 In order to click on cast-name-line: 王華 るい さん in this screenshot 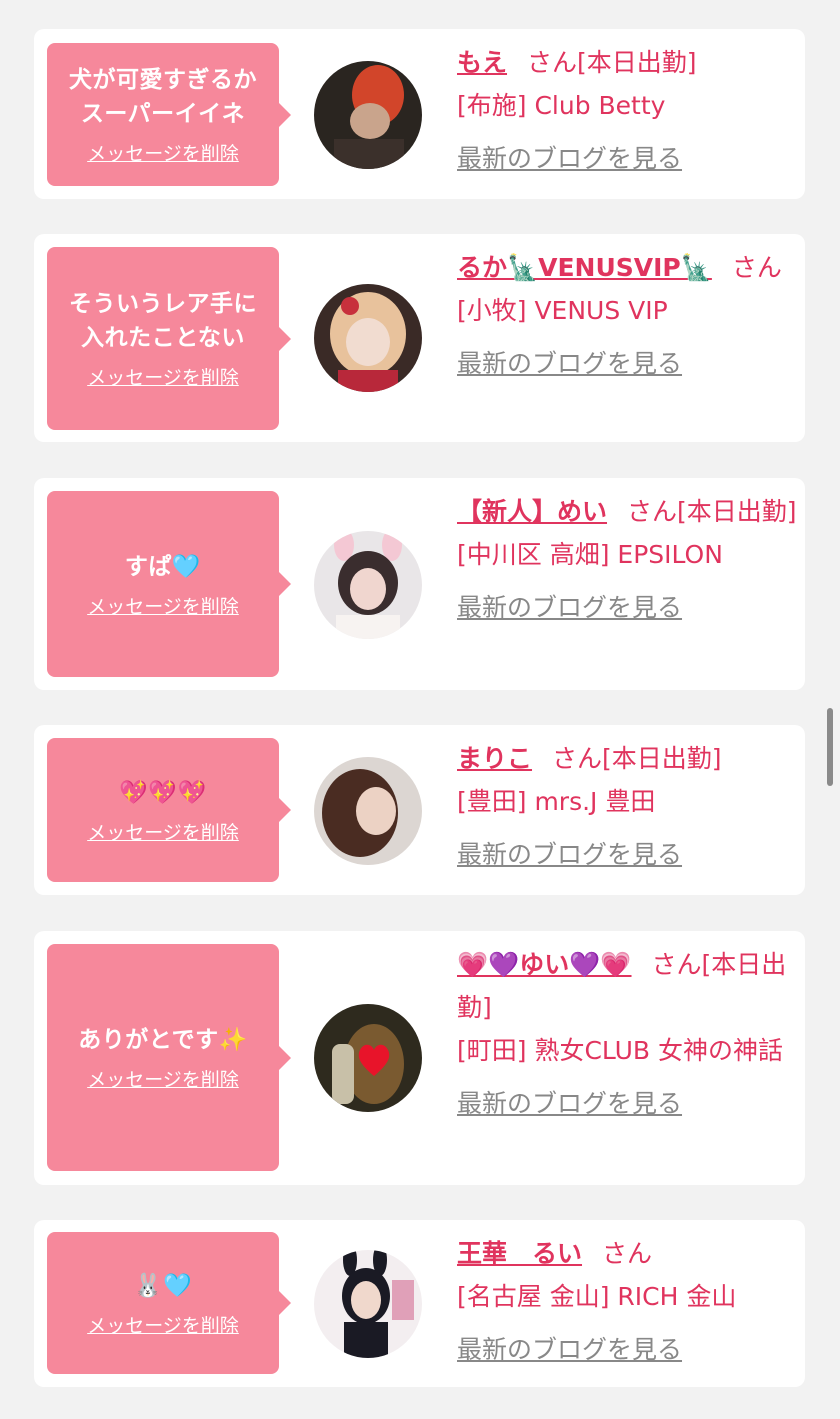, I will do `click(627, 1253)`.